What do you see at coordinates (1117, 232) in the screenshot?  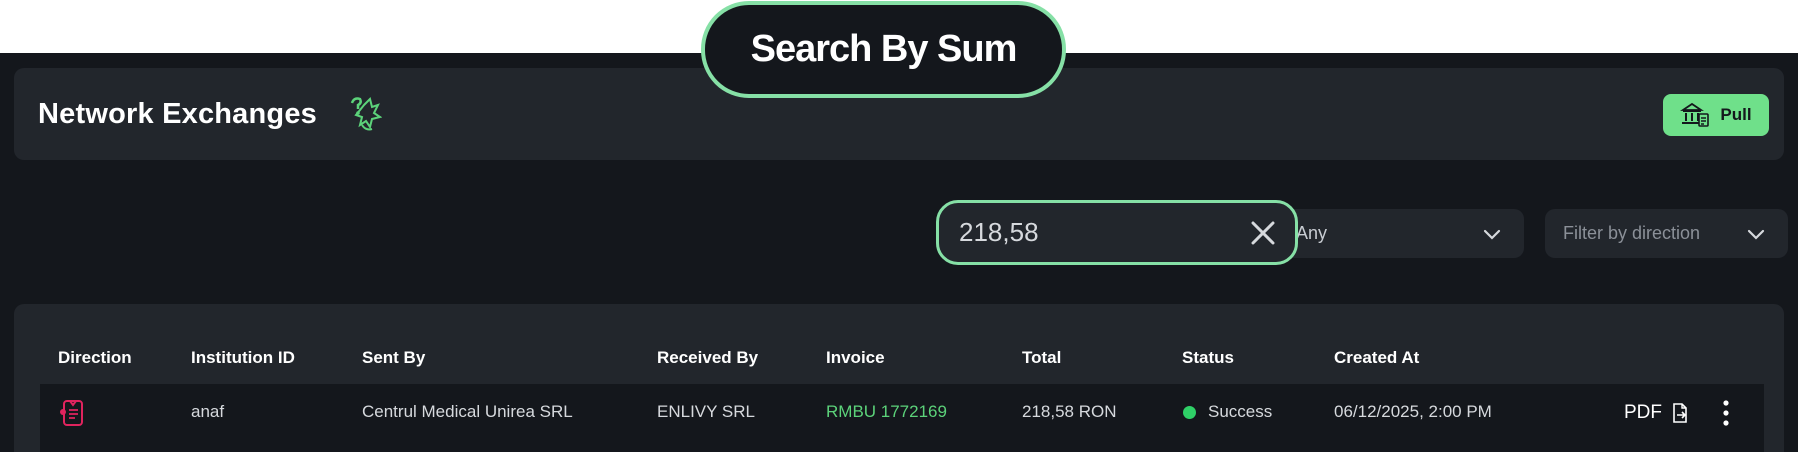 I see `sum-search-input: 218,58` at bounding box center [1117, 232].